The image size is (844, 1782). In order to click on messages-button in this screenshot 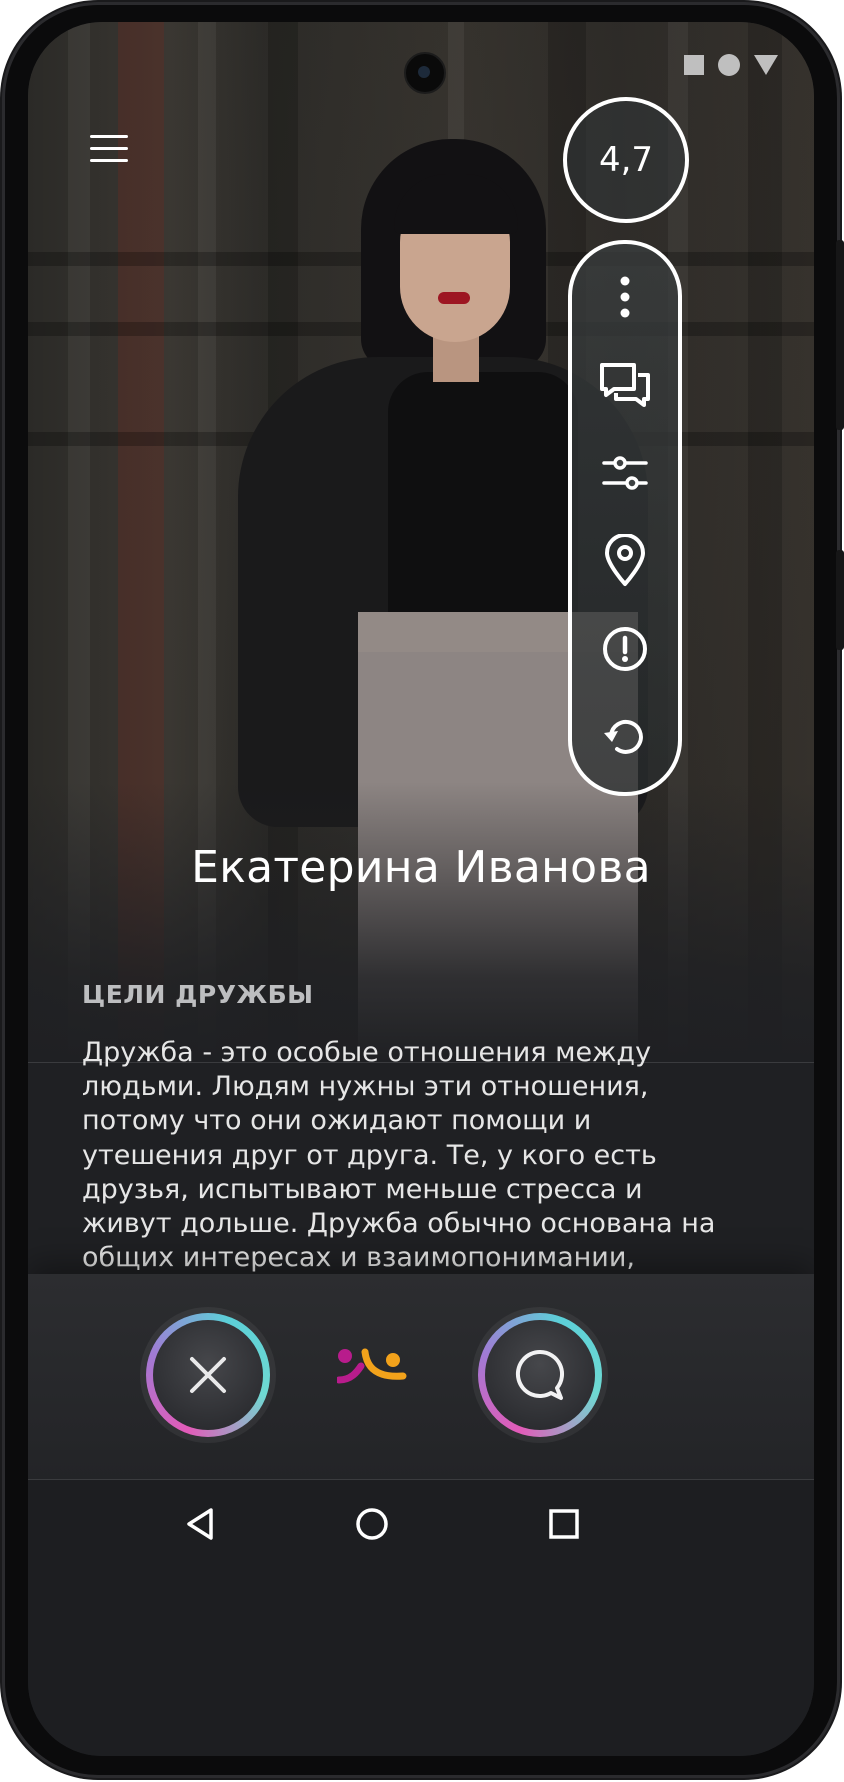, I will do `click(625, 385)`.